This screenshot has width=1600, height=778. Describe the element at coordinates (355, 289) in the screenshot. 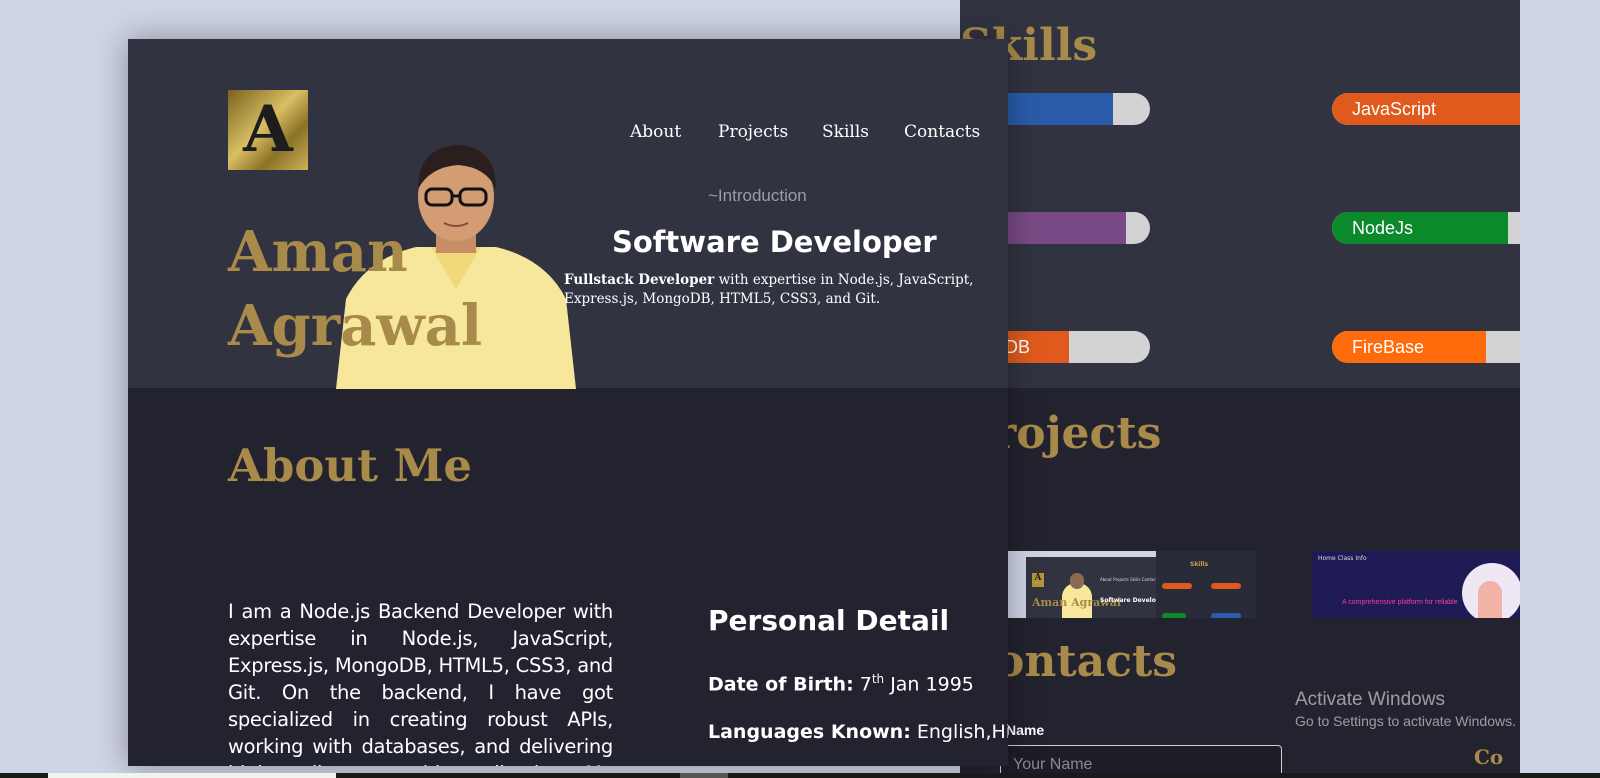

I see `hero-name: Aman Agrawal` at that location.